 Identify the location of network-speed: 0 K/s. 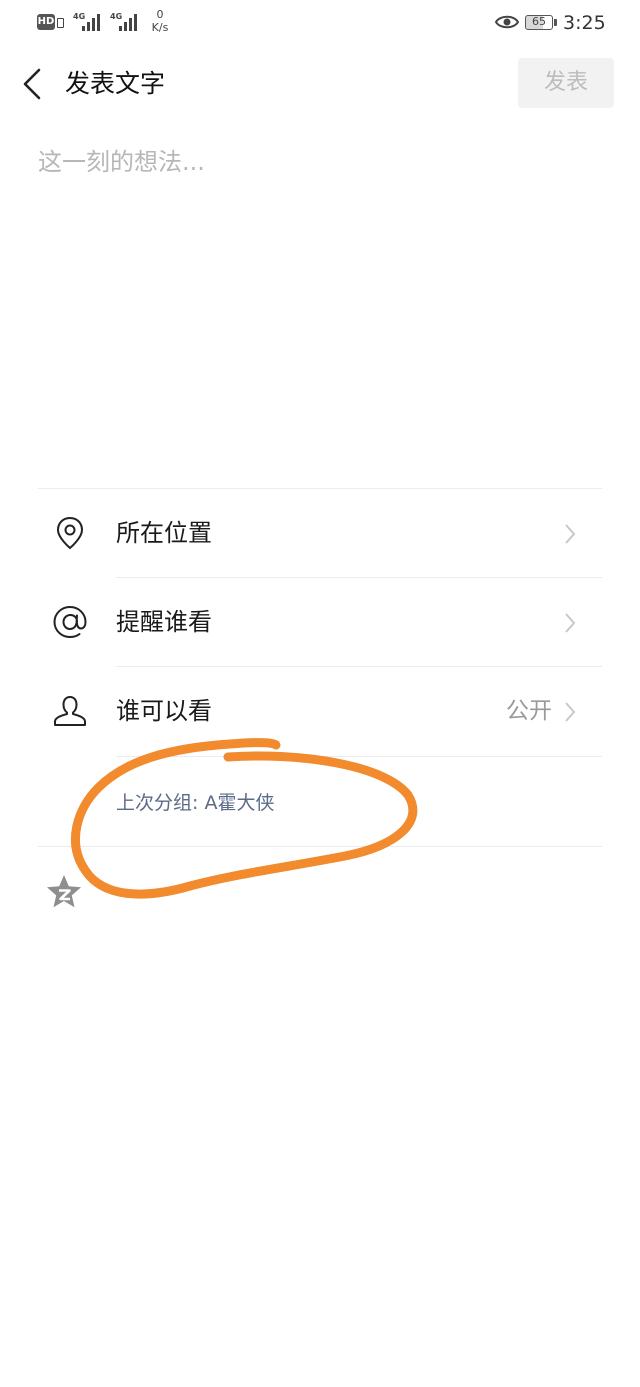
(160, 21).